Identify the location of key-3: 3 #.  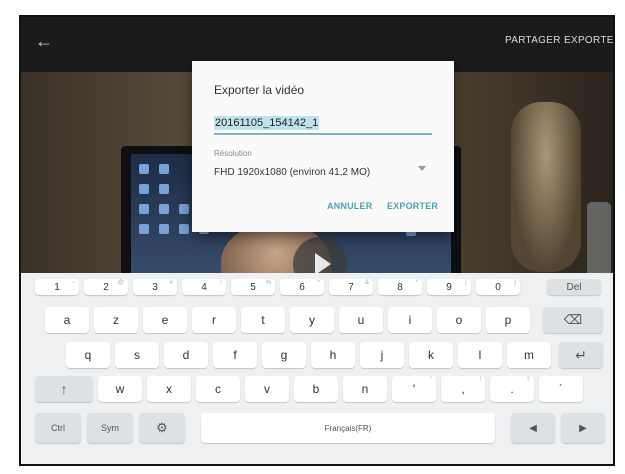
(155, 287).